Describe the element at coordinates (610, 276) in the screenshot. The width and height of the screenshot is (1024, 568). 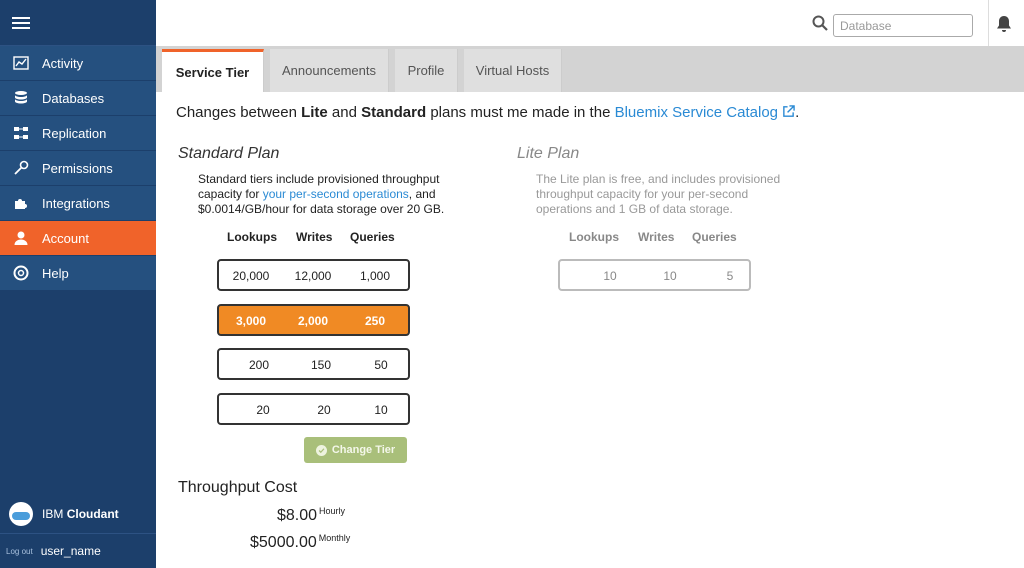
I see `tier-lookups: 10` at that location.